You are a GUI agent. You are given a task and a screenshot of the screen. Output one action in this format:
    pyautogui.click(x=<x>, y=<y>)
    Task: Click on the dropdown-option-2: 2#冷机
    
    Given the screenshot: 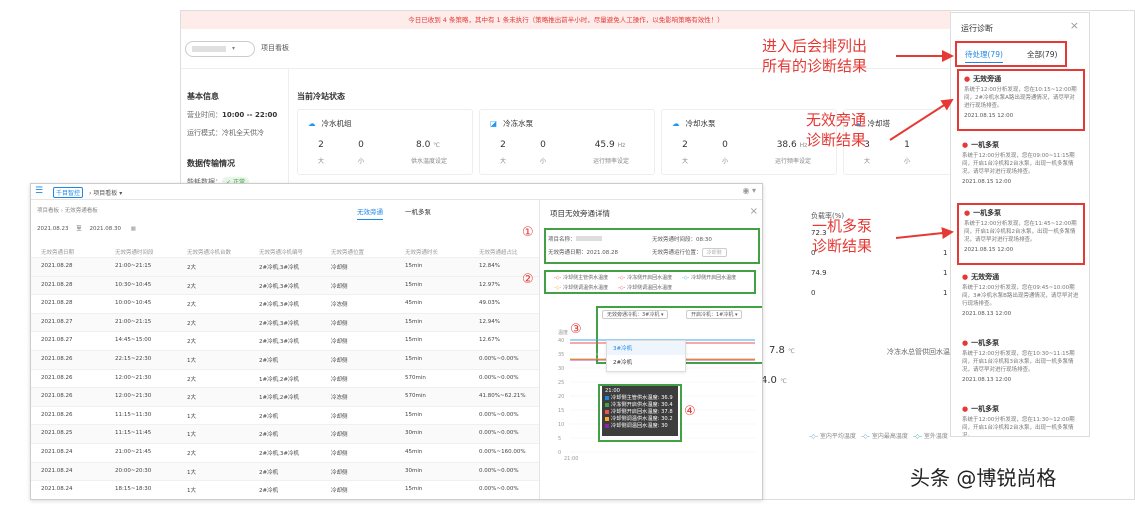 What is the action you would take?
    pyautogui.click(x=646, y=362)
    